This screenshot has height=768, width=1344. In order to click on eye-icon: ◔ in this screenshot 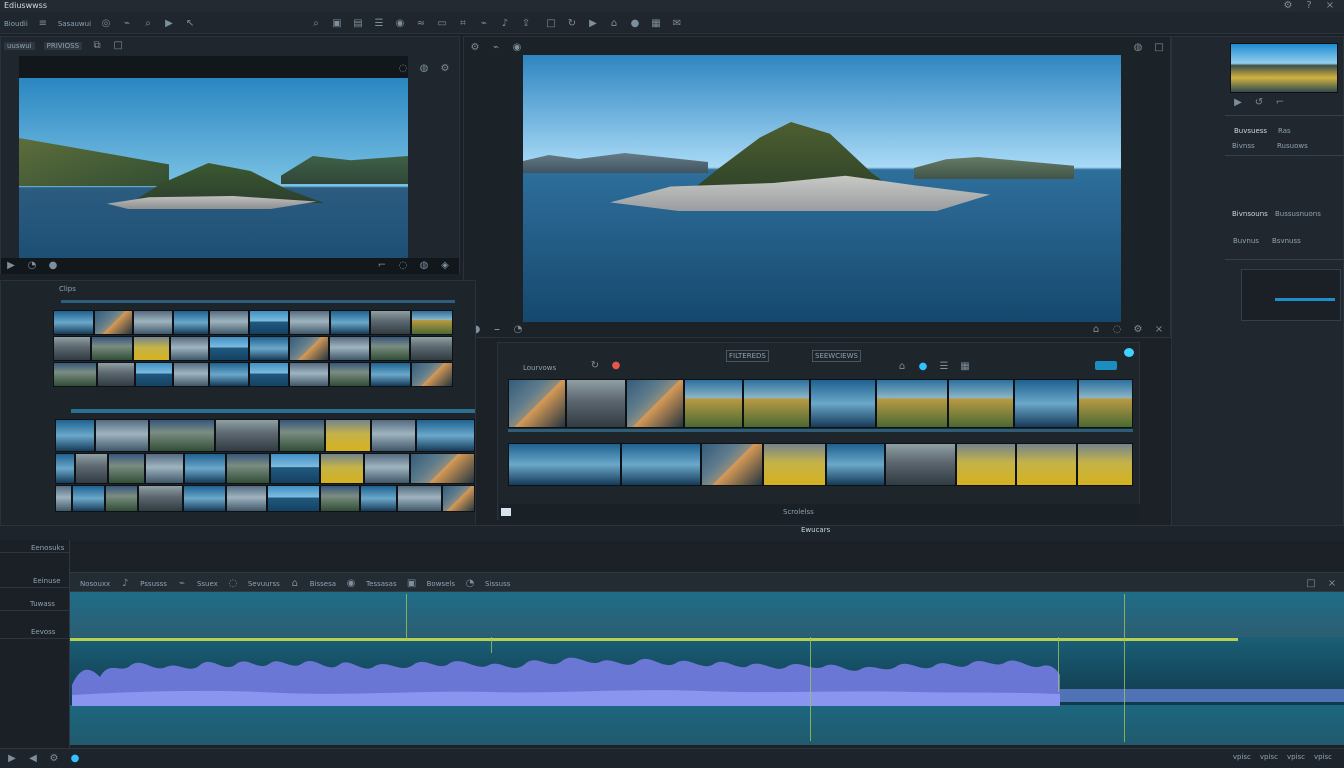, I will do `click(470, 584)`.